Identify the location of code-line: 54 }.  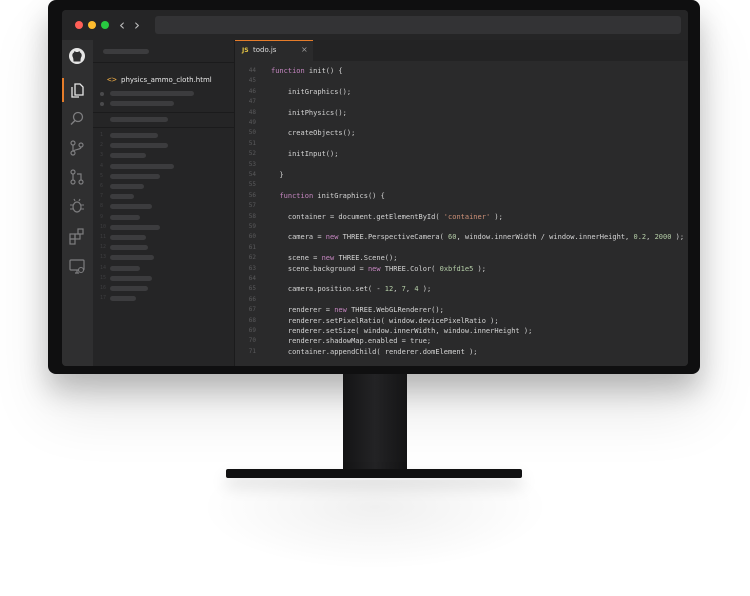
(461, 175).